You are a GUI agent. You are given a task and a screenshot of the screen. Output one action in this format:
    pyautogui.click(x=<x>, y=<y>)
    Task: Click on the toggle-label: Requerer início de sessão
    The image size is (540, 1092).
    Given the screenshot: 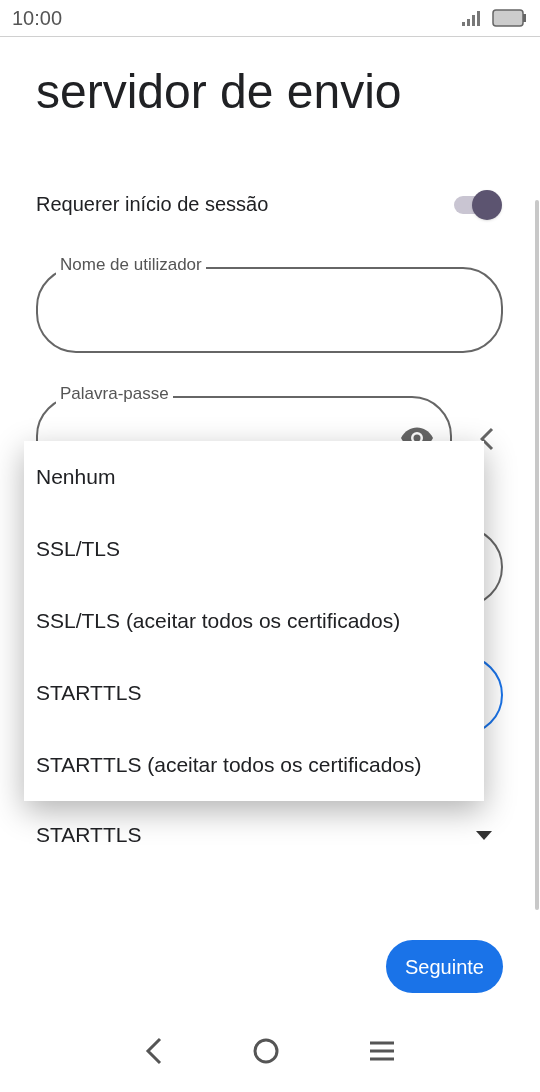 What is the action you would take?
    pyautogui.click(x=152, y=204)
    